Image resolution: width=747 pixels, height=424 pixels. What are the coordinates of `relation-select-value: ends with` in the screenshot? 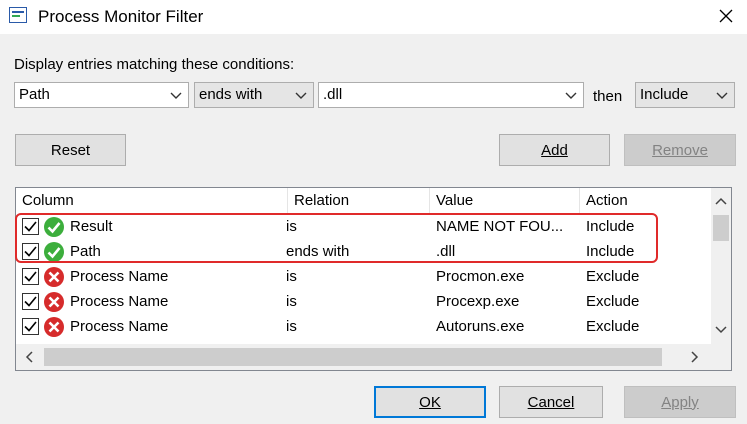 It's located at (231, 94).